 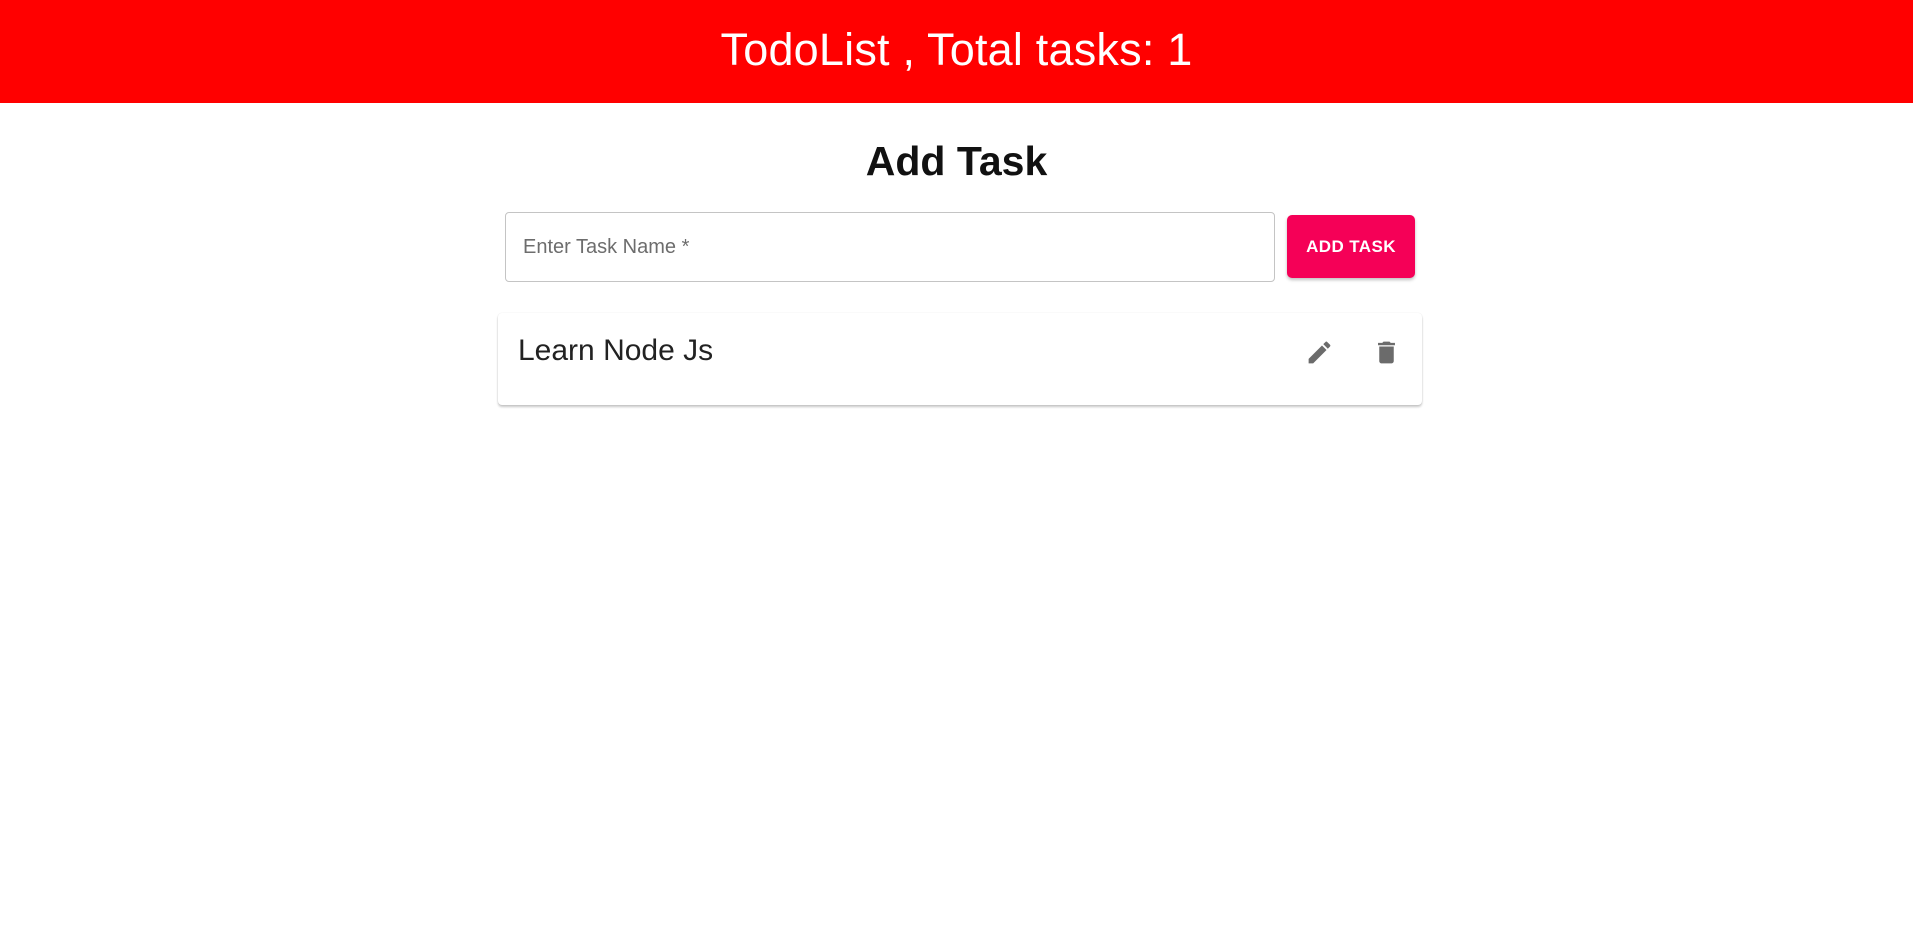 I want to click on trash-icon, so click(x=1386, y=352).